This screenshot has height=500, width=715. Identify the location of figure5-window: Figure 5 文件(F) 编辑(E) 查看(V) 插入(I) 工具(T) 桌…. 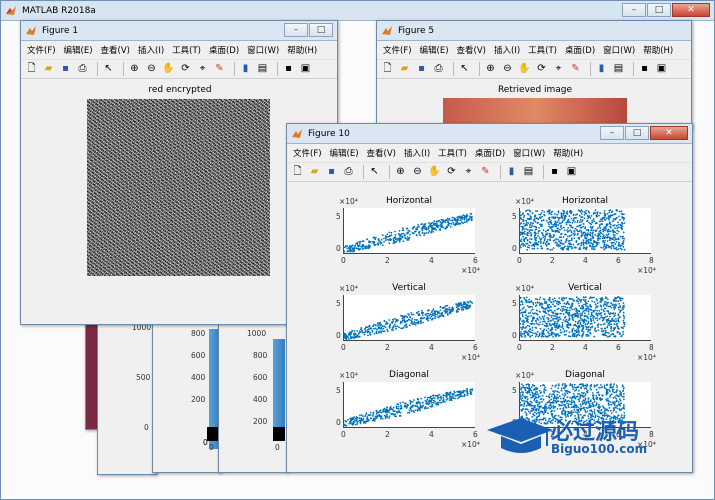
(534, 75).